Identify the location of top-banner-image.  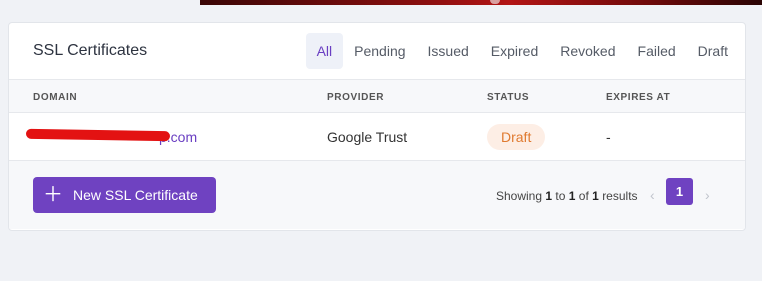
(481, 2).